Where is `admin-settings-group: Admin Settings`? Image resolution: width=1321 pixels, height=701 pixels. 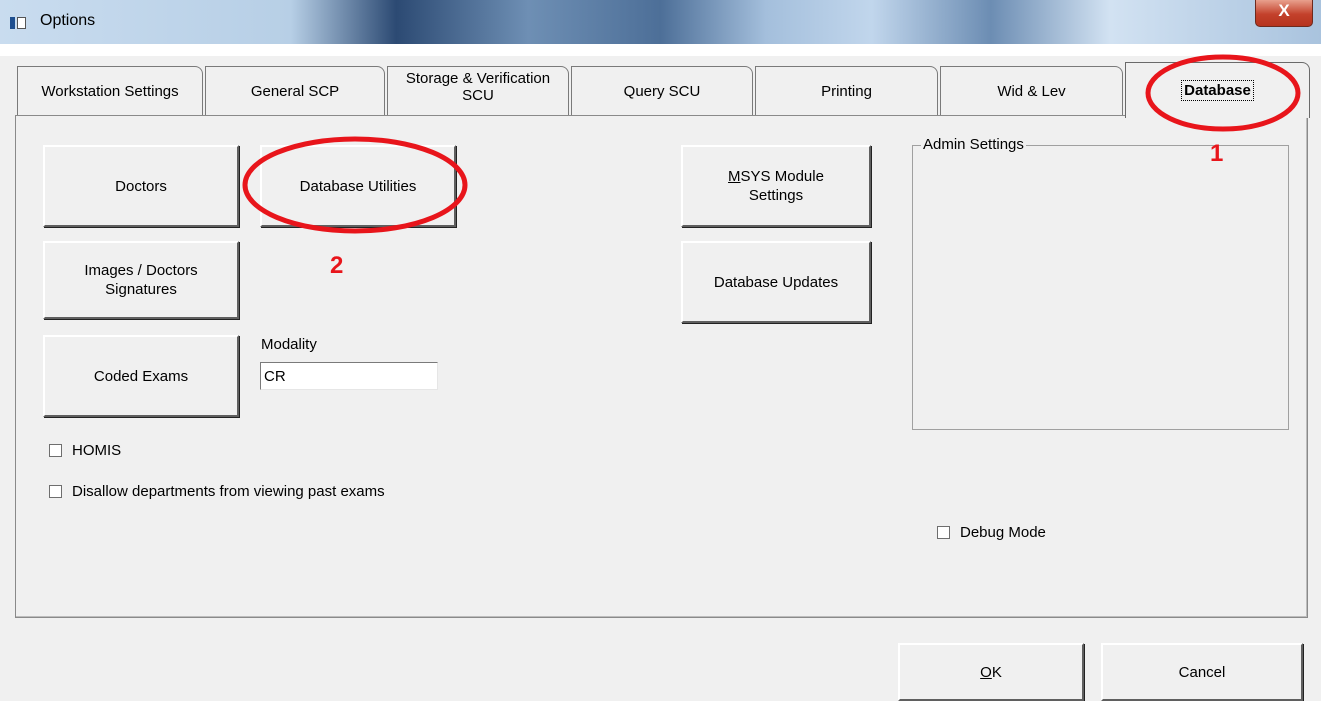
admin-settings-group: Admin Settings is located at coordinates (1100, 283).